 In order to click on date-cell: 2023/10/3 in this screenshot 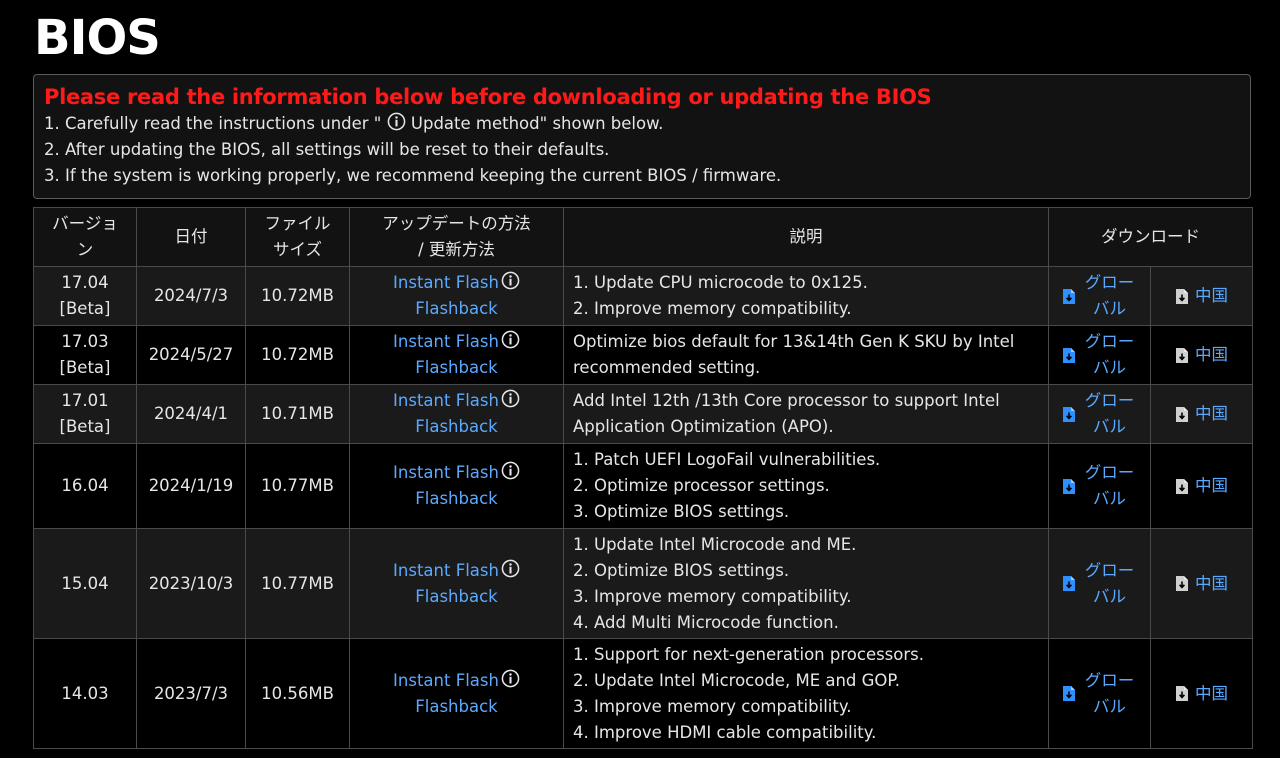, I will do `click(191, 583)`.